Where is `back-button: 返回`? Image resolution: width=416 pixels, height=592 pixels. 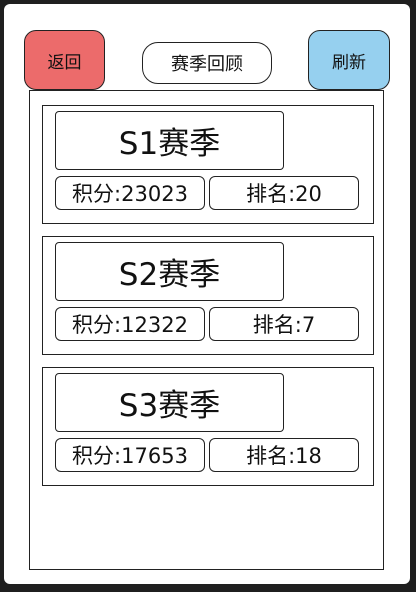 back-button: 返回 is located at coordinates (64, 60).